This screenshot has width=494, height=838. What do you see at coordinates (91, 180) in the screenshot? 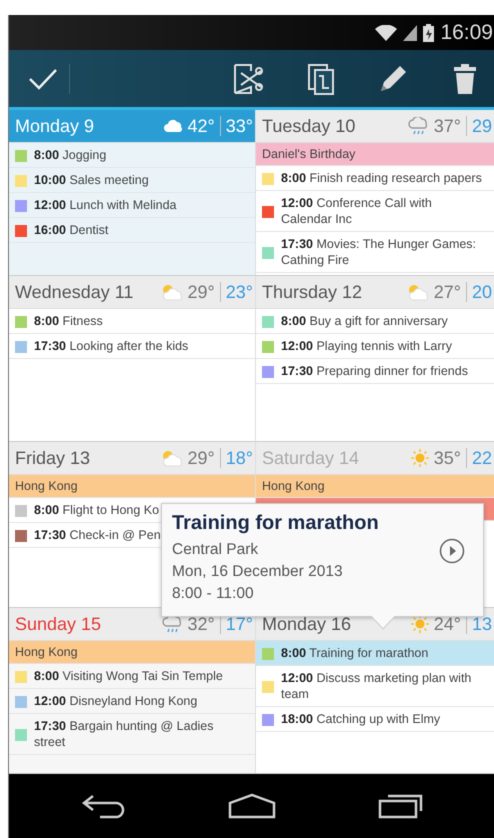
I see `event-label: 10:00 Sales meeting` at bounding box center [91, 180].